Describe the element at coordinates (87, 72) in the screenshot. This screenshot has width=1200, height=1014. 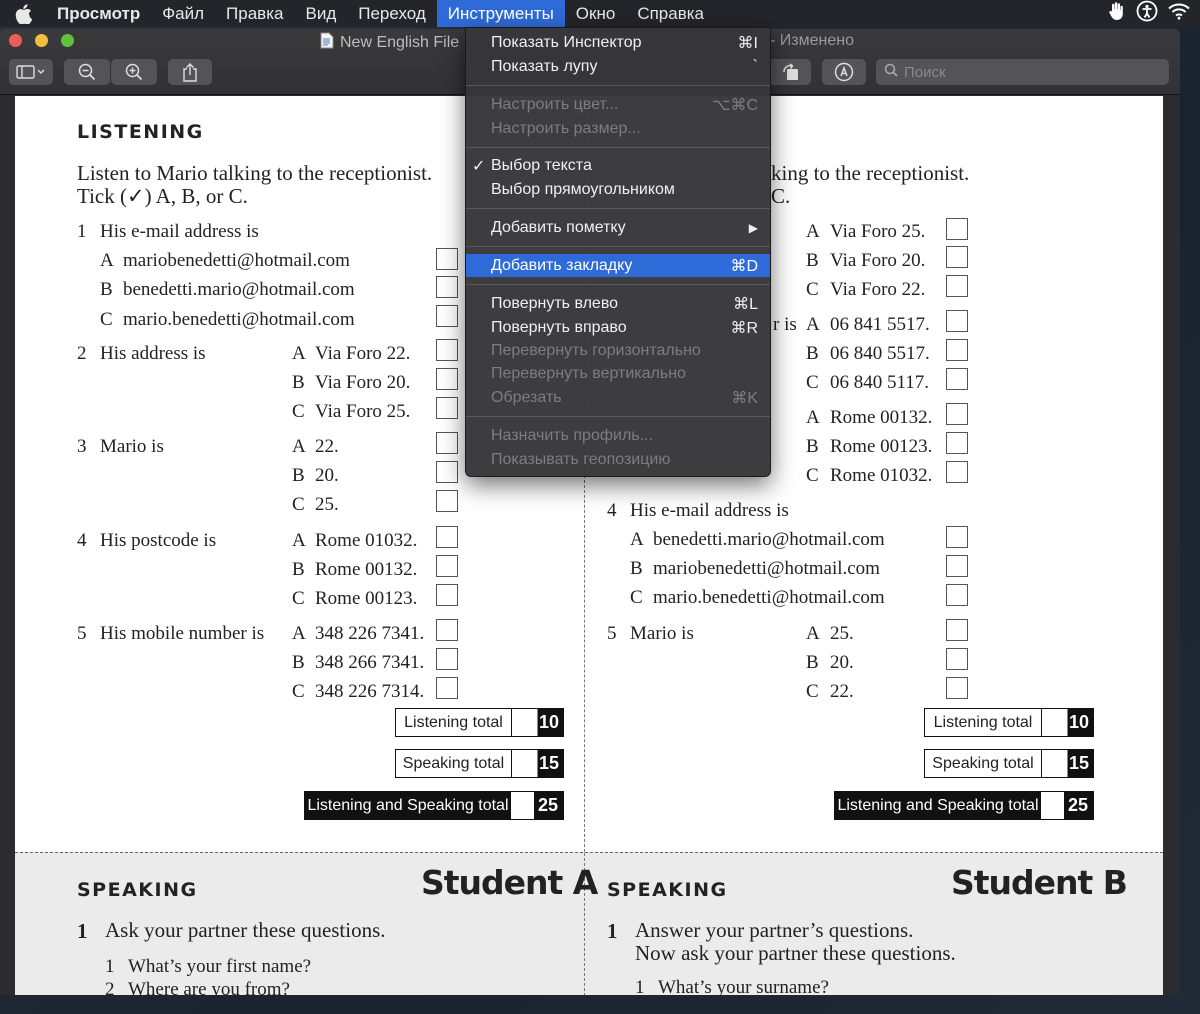
I see `zoom-out-button` at that location.